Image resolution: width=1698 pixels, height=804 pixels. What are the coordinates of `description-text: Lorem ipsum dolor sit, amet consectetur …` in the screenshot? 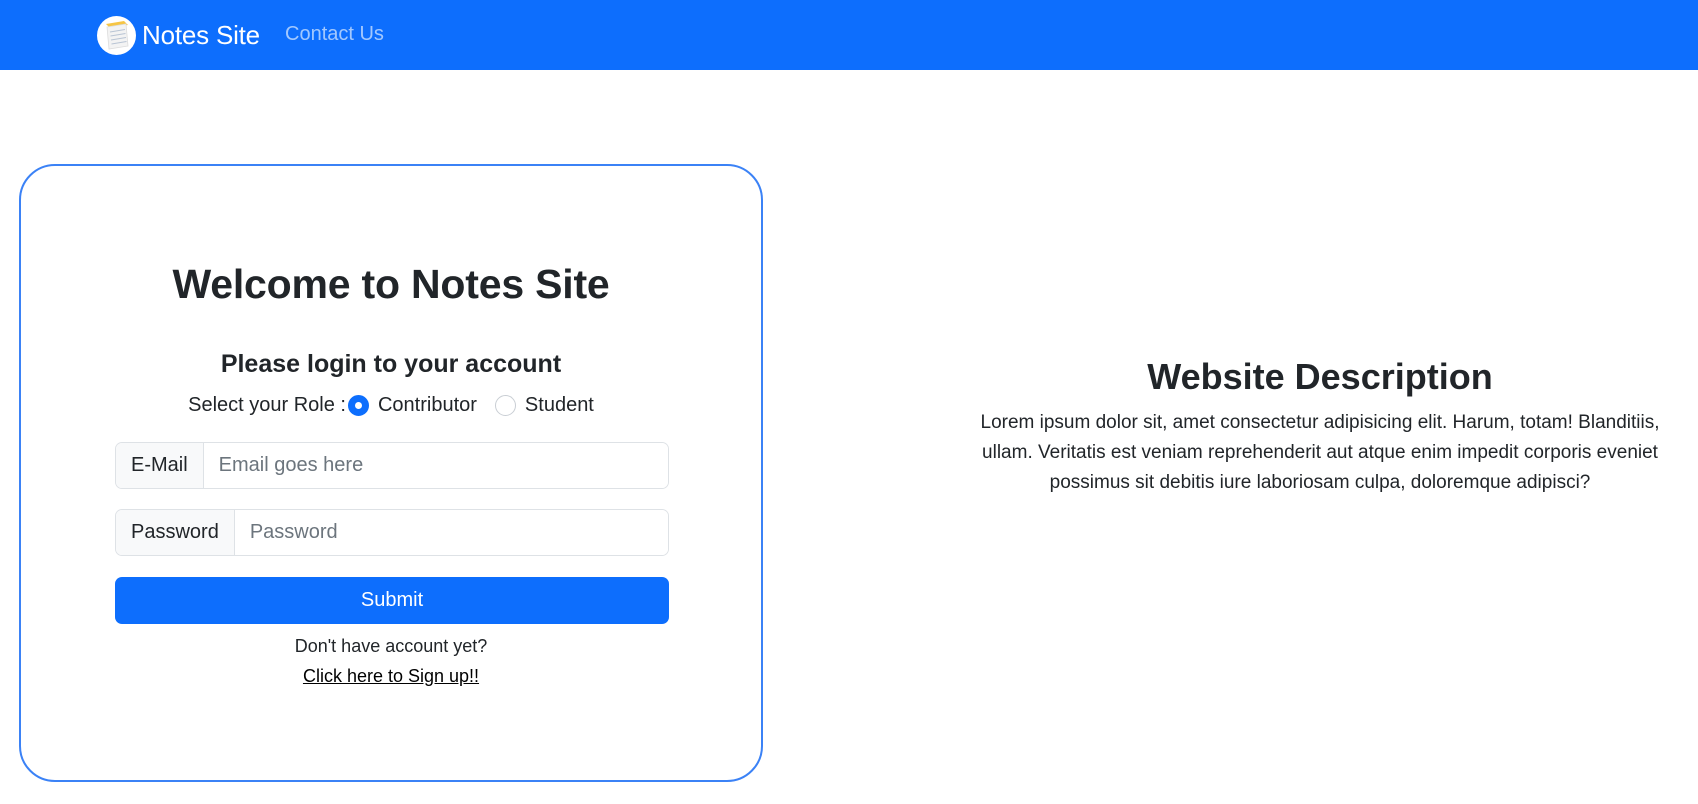 It's located at (1320, 452).